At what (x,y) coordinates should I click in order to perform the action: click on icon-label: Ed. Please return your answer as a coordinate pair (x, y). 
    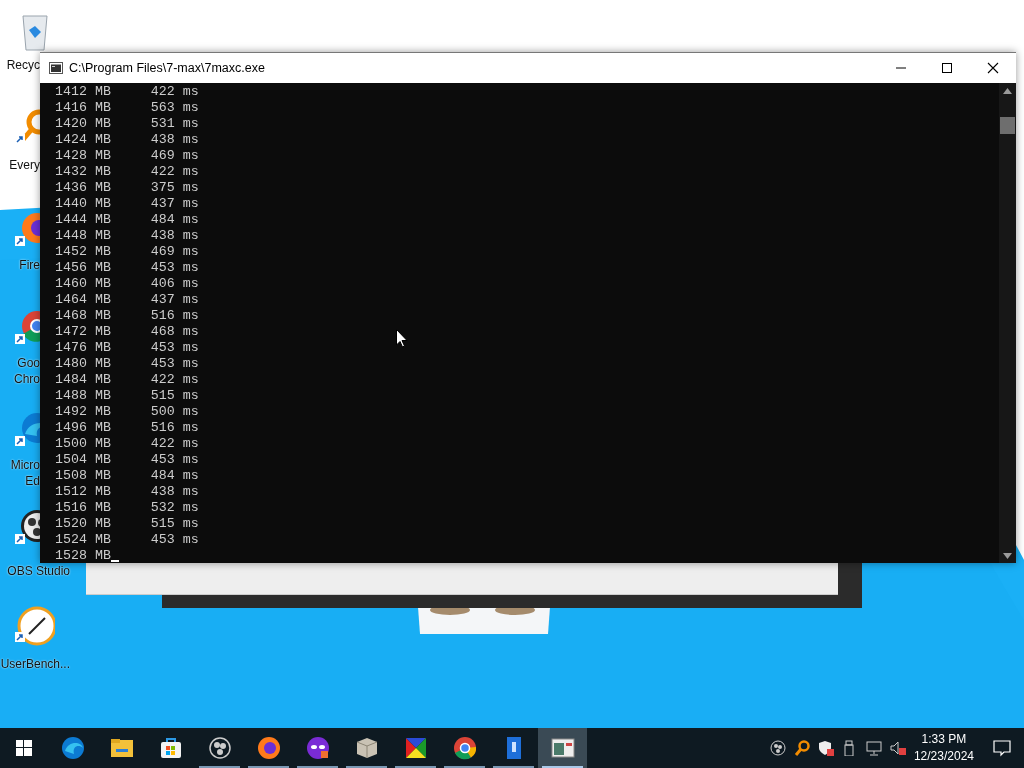
    Looking at the image, I should click on (32, 481).